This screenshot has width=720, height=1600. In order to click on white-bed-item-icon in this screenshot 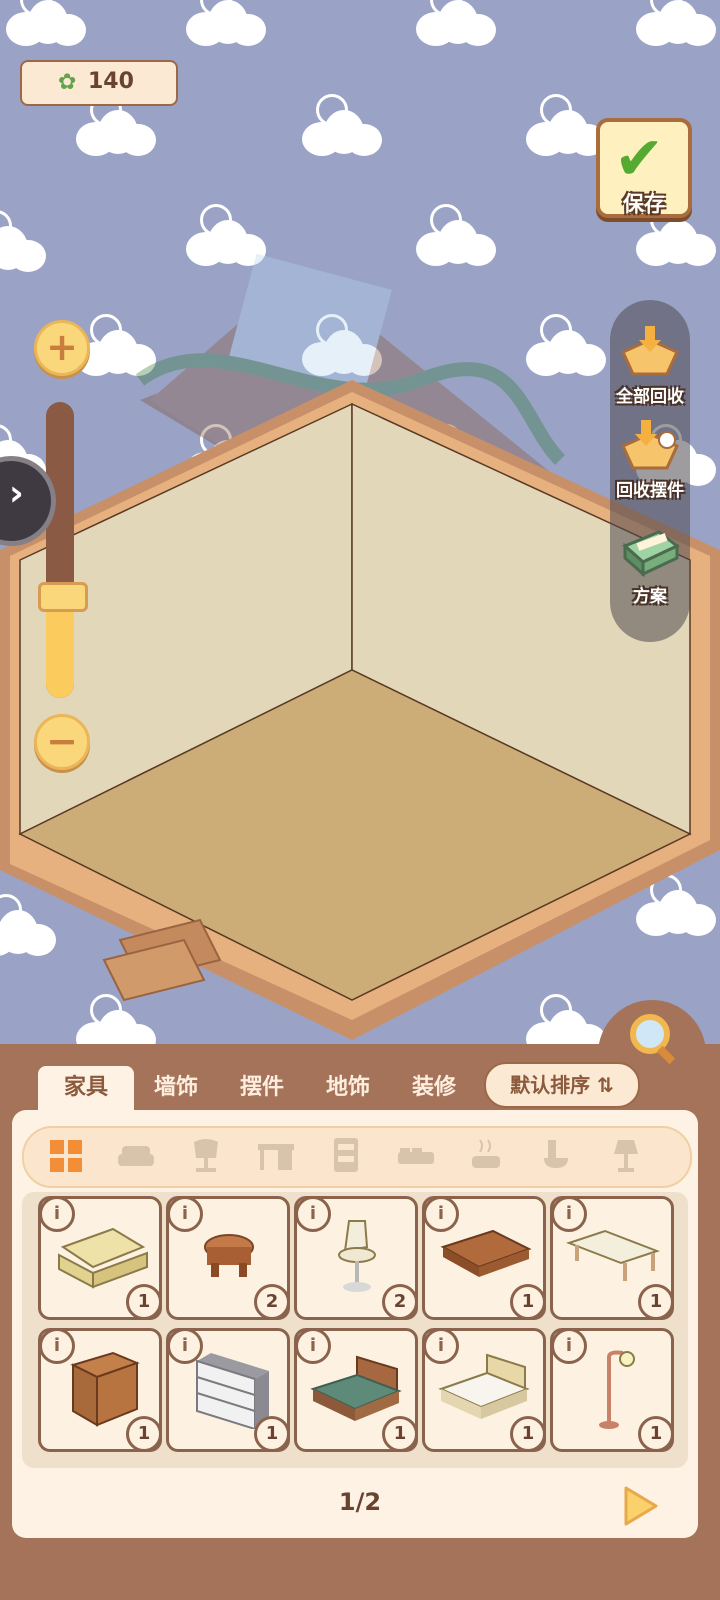, I will do `click(484, 1386)`.